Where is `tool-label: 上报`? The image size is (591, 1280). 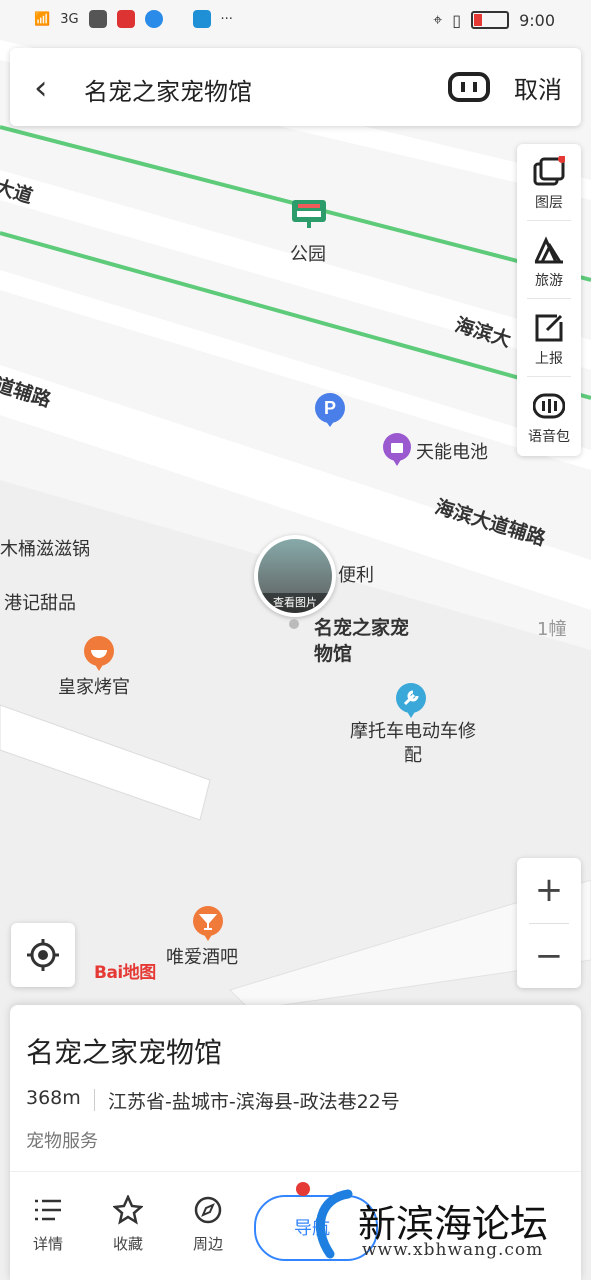 tool-label: 上报 is located at coordinates (549, 359).